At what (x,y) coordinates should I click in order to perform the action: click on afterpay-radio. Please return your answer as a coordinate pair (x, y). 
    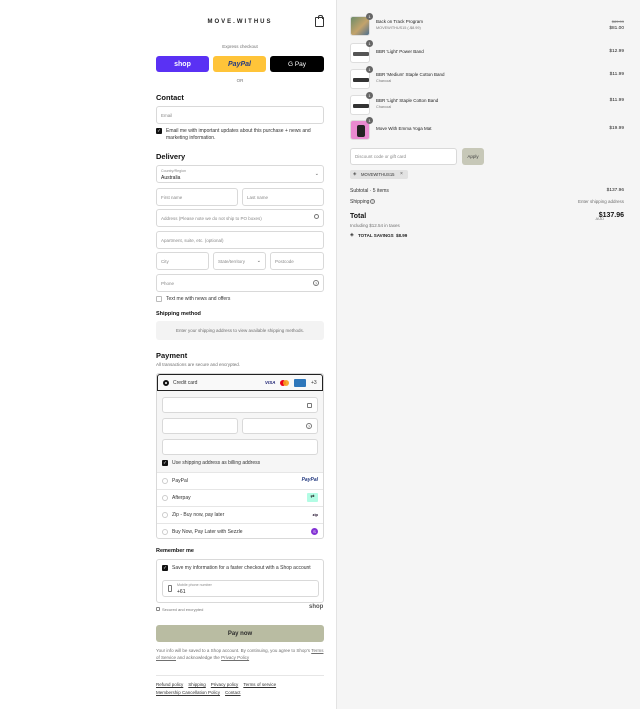
    Looking at the image, I should click on (165, 498).